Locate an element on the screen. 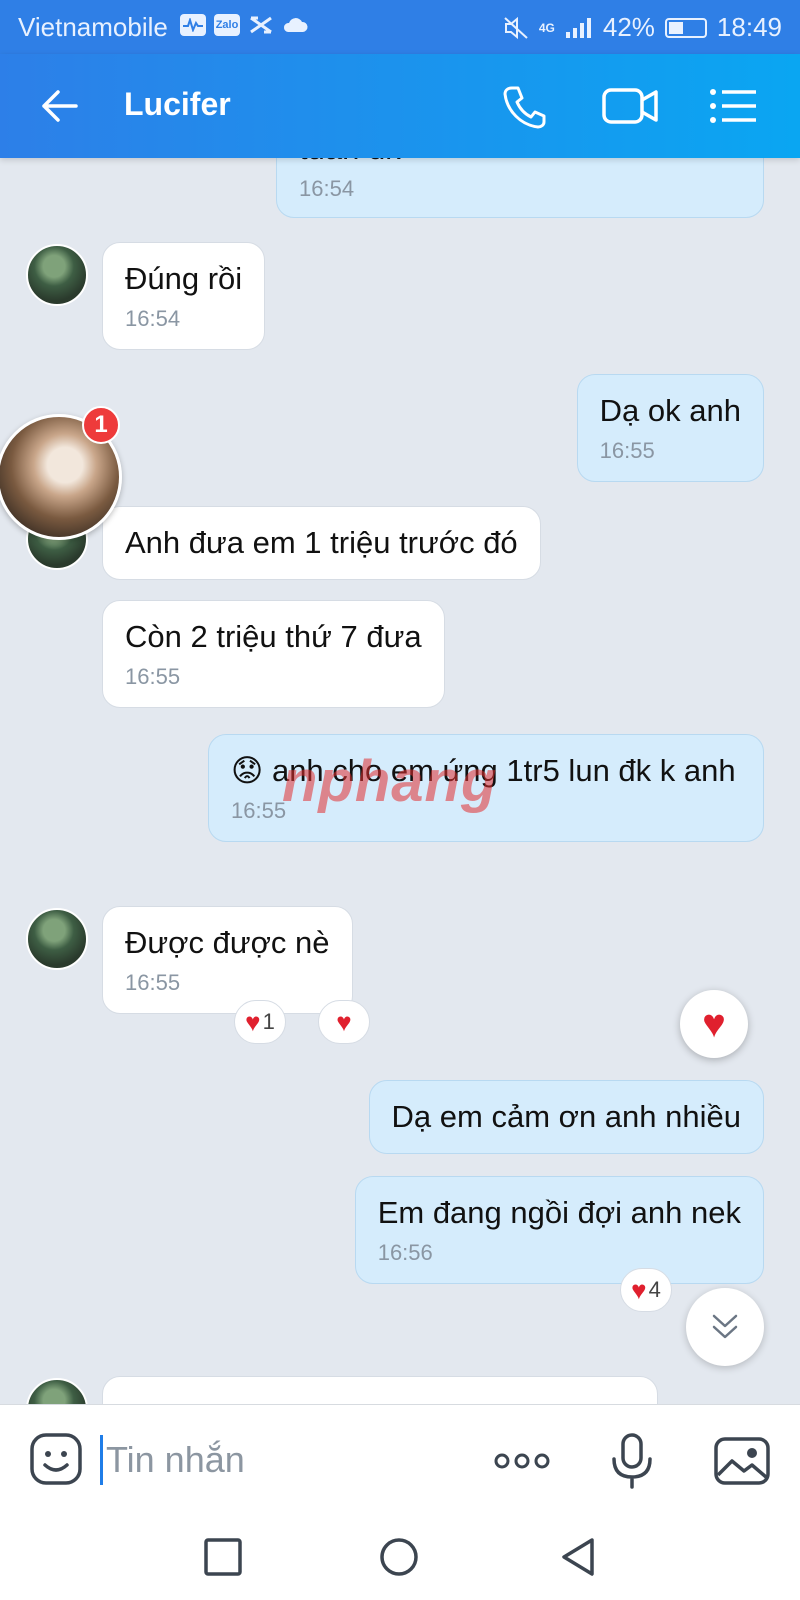  back-icon is located at coordinates (60, 106).